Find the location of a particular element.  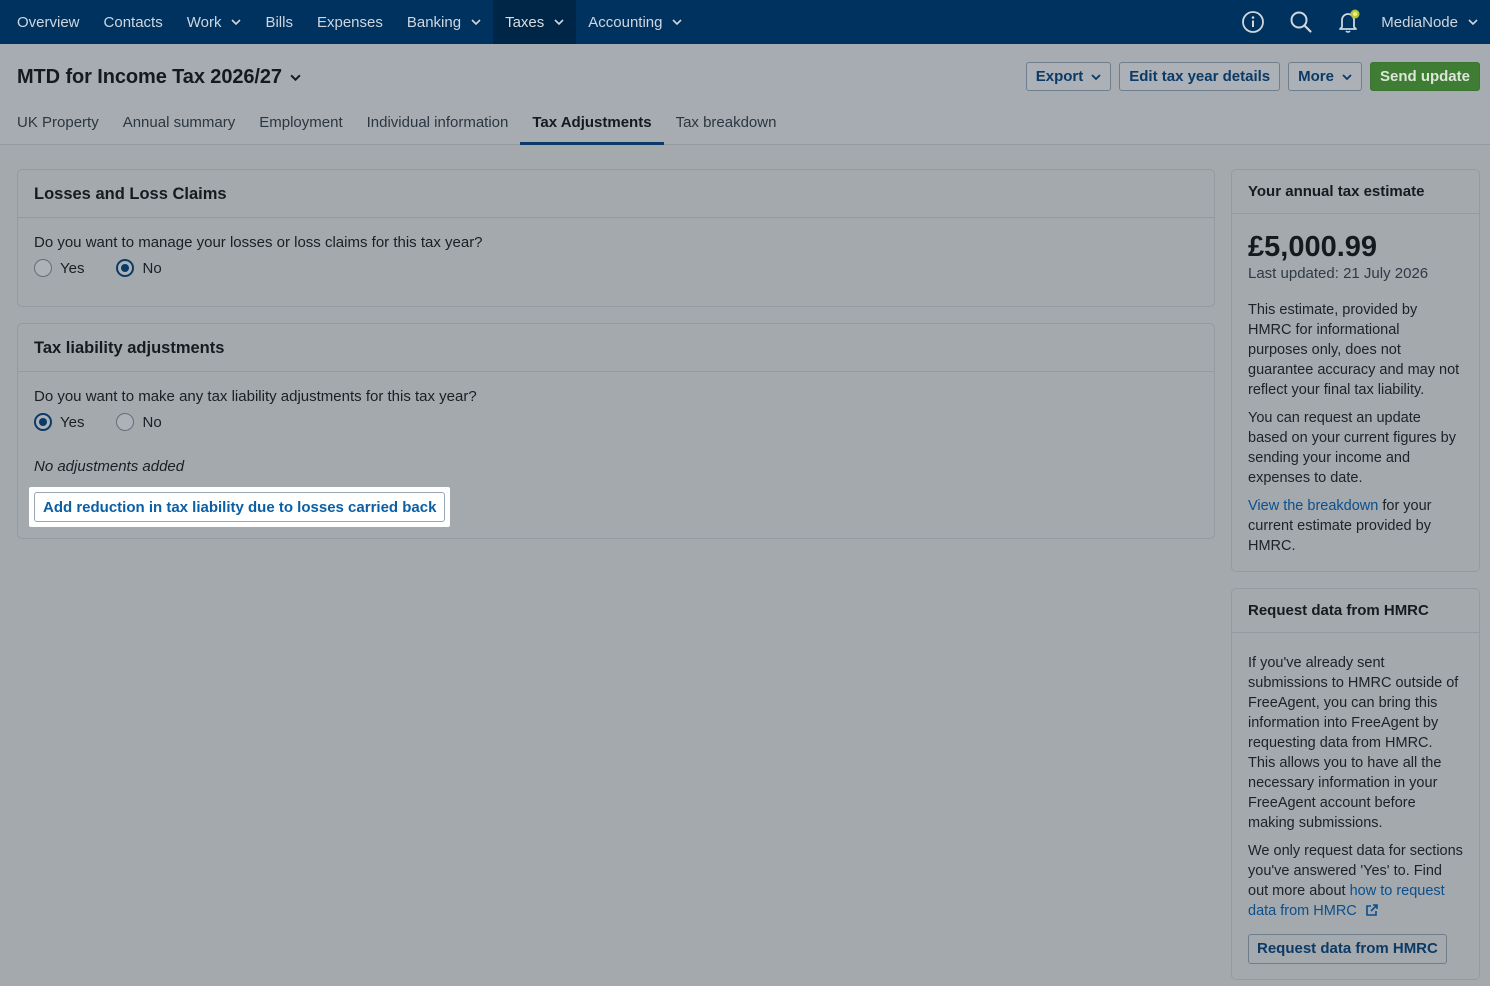

losses-no-option: No is located at coordinates (139, 268).